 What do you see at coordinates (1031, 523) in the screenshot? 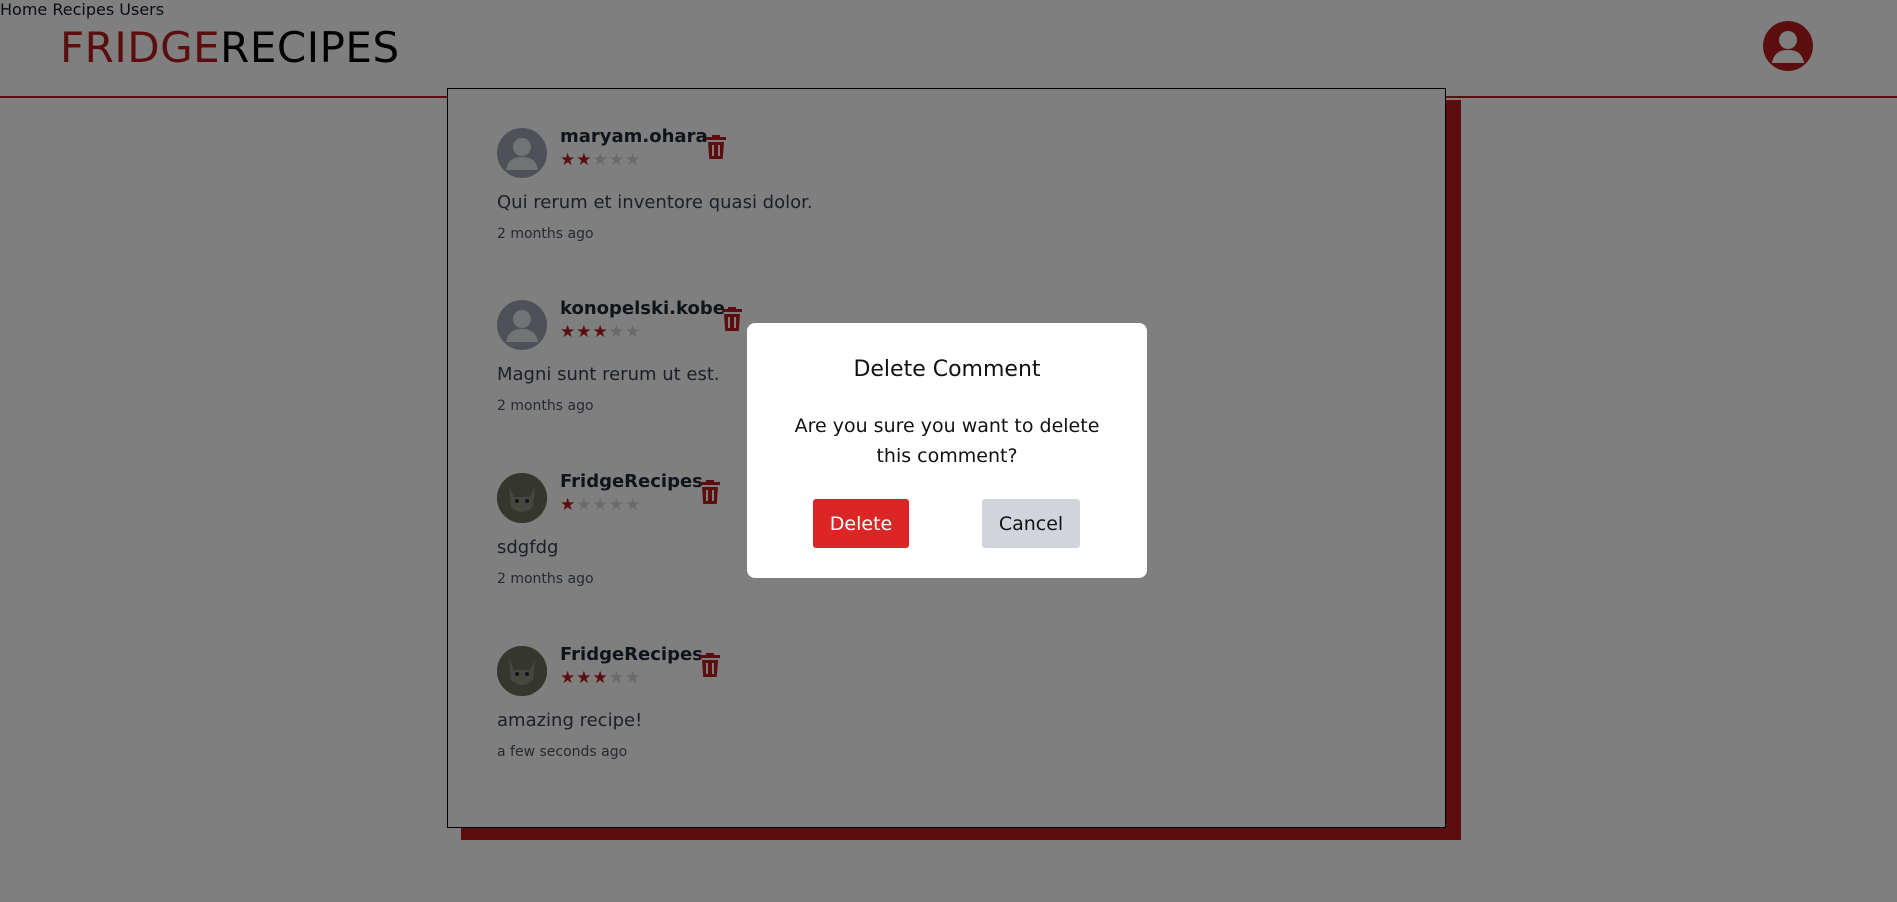
I see `cancel-button: Cancel` at bounding box center [1031, 523].